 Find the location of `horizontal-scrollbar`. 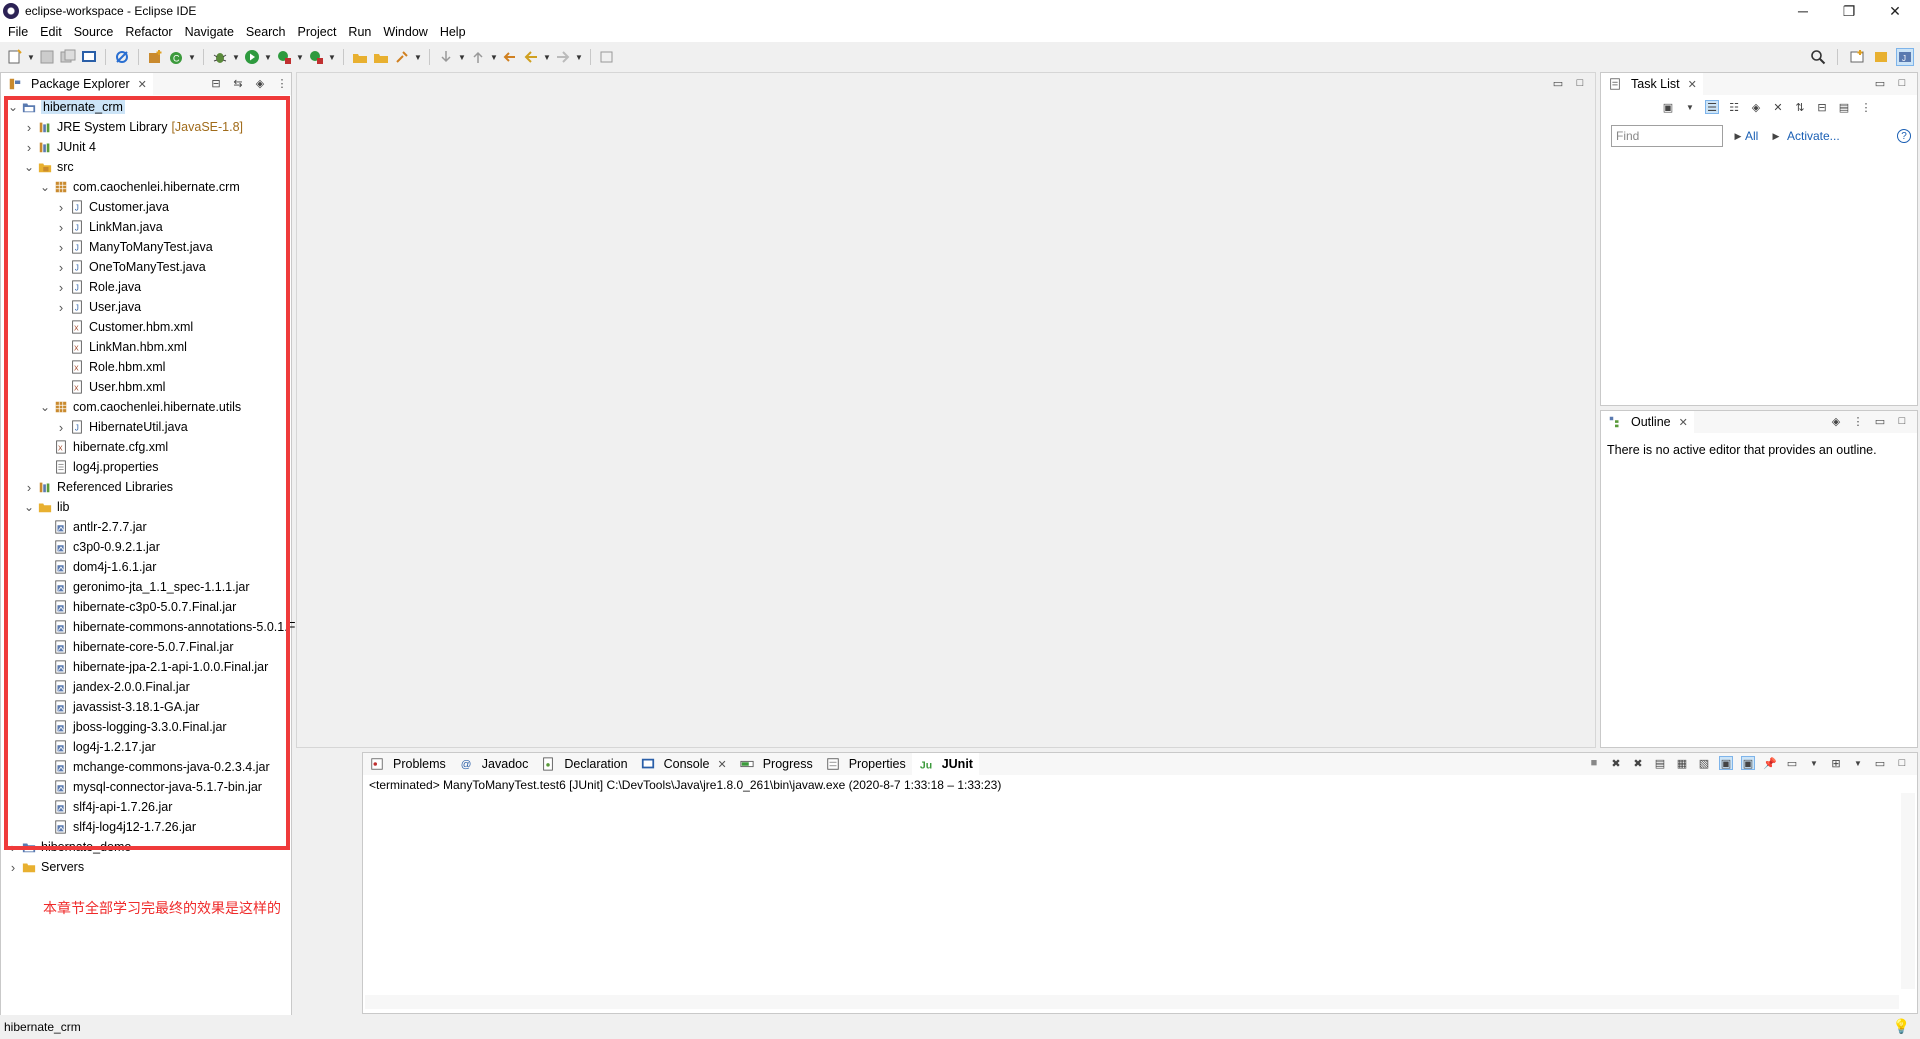

horizontal-scrollbar is located at coordinates (1132, 1002).